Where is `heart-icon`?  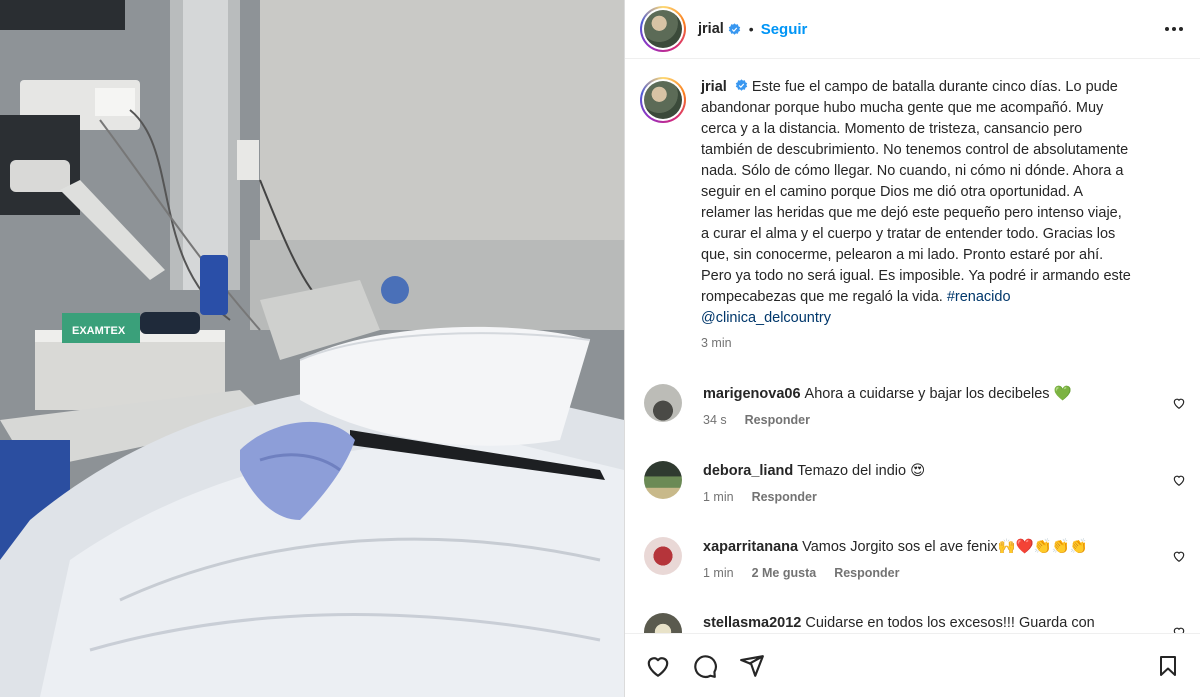 heart-icon is located at coordinates (658, 666).